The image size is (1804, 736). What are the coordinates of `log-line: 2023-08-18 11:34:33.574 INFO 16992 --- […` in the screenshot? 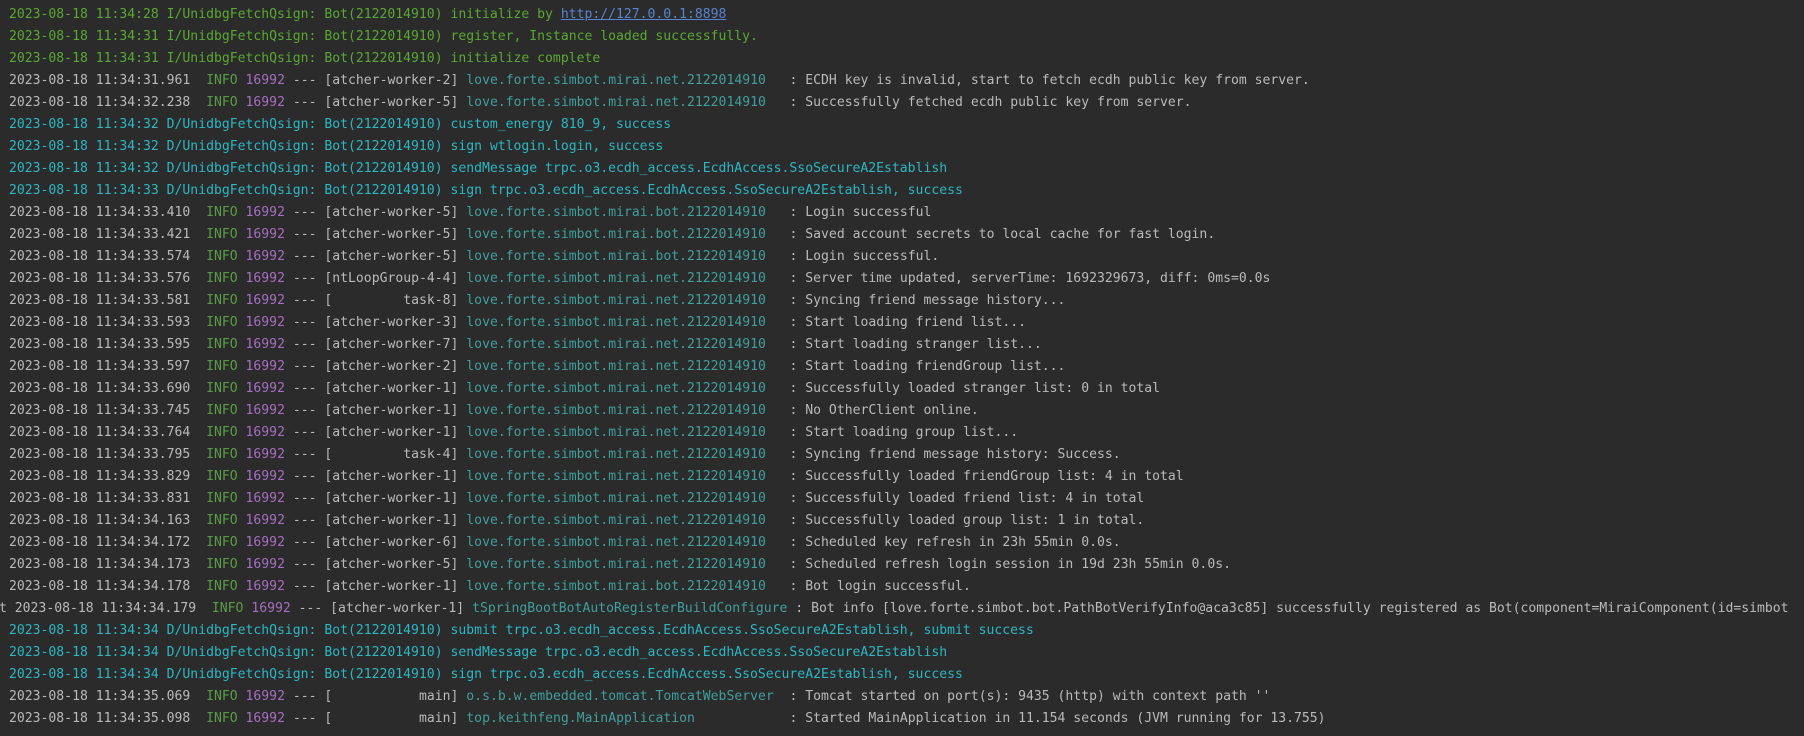 It's located at (902, 257).